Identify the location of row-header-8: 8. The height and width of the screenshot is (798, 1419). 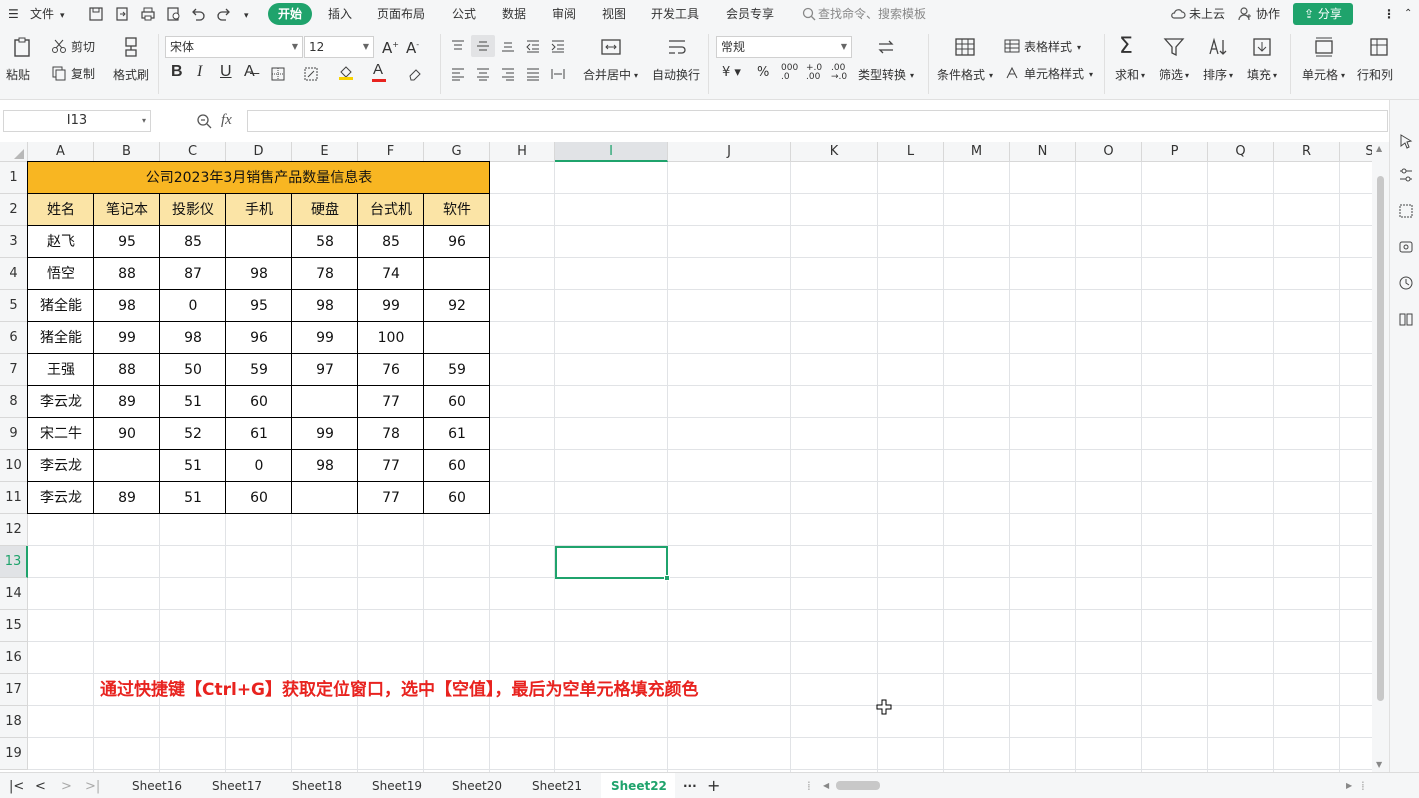
(14, 402).